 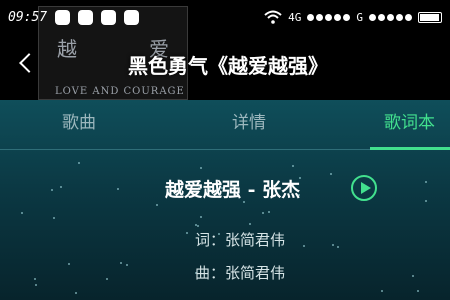 I want to click on song-title: 越爱越强 - 张杰, so click(x=233, y=190).